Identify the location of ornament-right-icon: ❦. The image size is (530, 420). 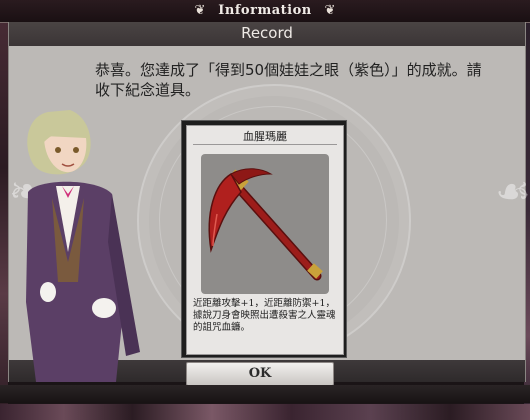
(330, 10).